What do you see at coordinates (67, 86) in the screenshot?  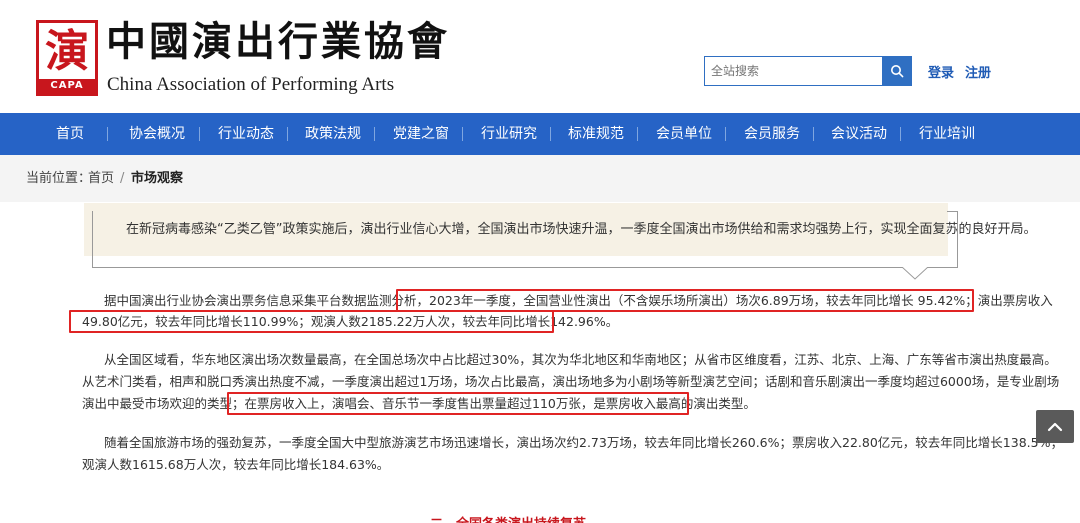 I see `seal-abbreviation: CAPA` at bounding box center [67, 86].